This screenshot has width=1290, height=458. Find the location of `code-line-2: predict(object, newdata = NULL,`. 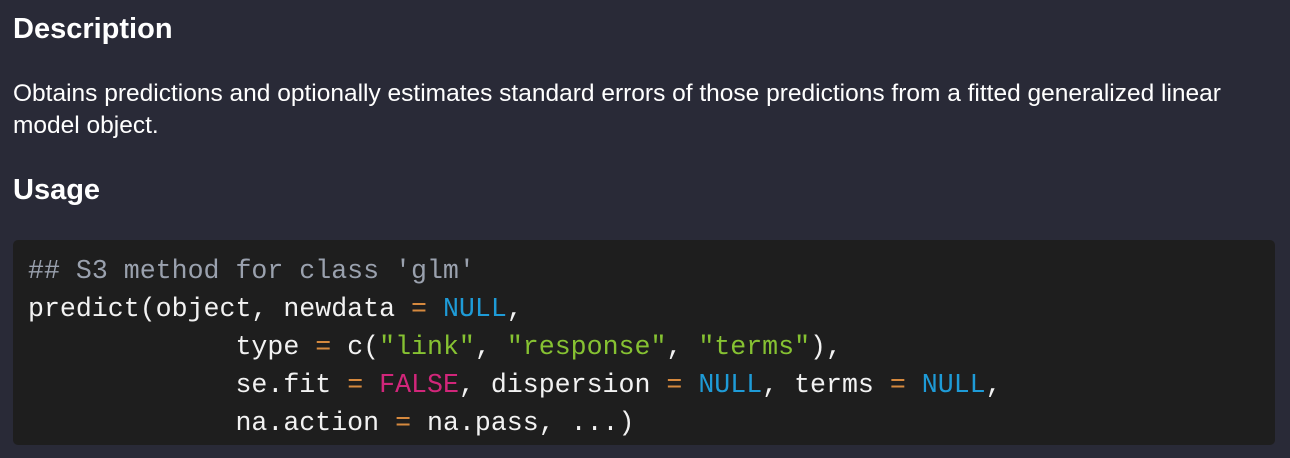

code-line-2: predict(object, newdata = NULL, is located at coordinates (651, 309).